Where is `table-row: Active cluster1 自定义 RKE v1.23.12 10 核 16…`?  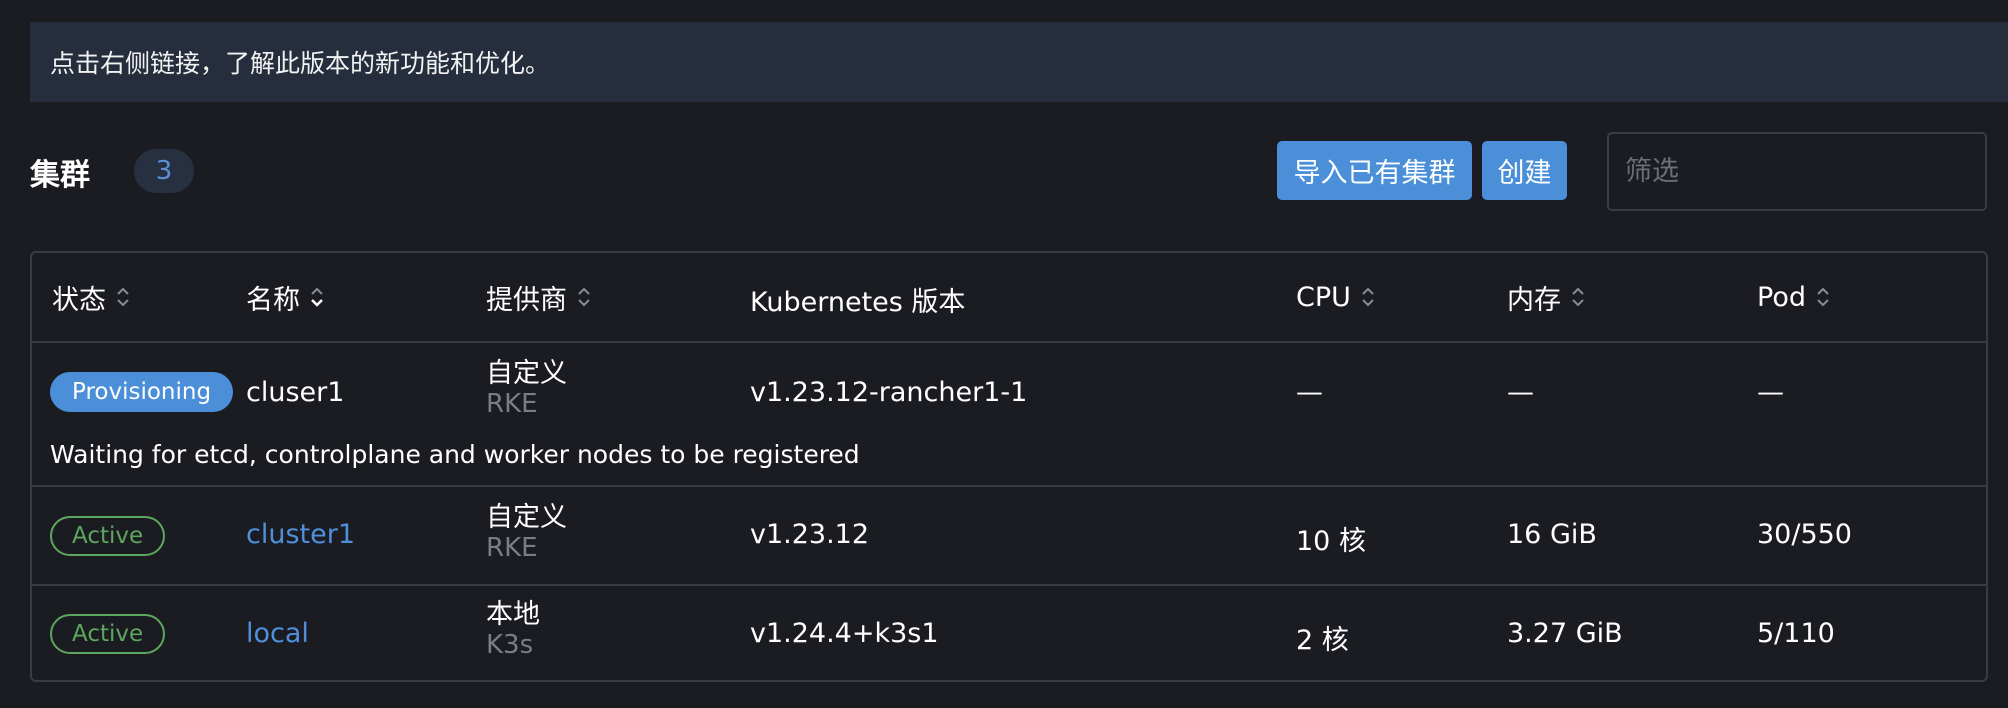
table-row: Active cluster1 自定义 RKE v1.23.12 10 核 16… is located at coordinates (1009, 536).